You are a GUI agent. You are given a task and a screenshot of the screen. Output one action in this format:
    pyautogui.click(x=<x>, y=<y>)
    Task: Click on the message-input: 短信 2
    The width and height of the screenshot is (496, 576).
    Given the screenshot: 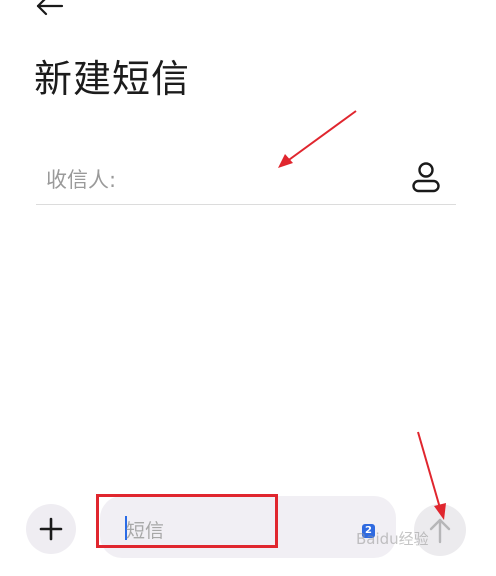 What is the action you would take?
    pyautogui.click(x=248, y=527)
    